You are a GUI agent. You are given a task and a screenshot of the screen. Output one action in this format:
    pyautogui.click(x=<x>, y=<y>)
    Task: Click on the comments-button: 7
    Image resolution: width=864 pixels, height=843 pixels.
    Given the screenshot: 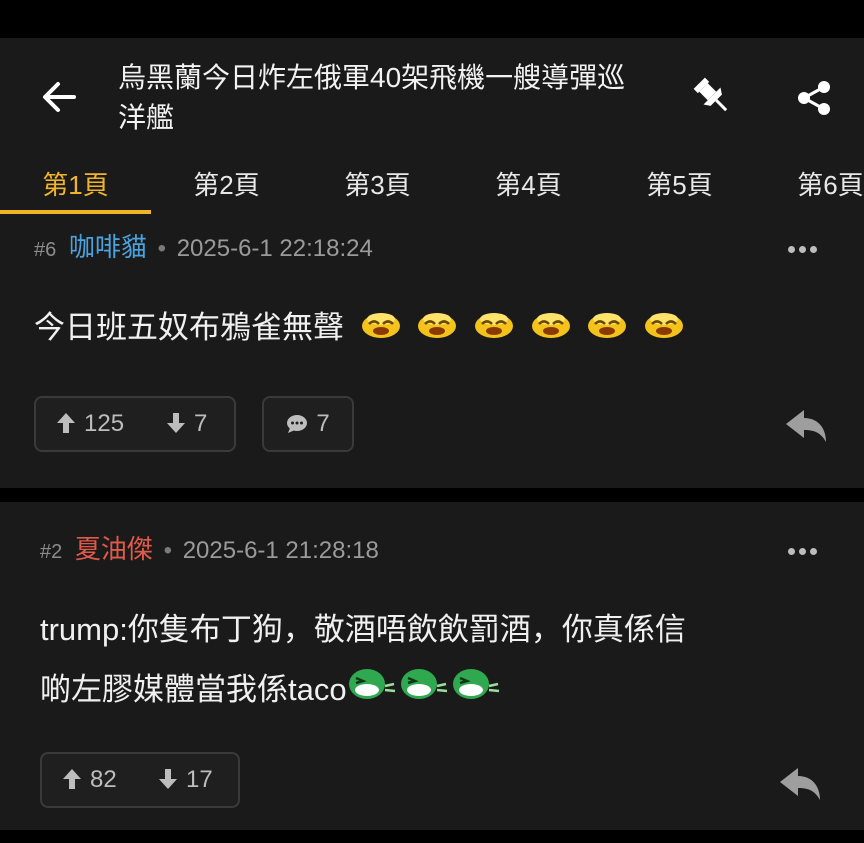 What is the action you would take?
    pyautogui.click(x=308, y=424)
    